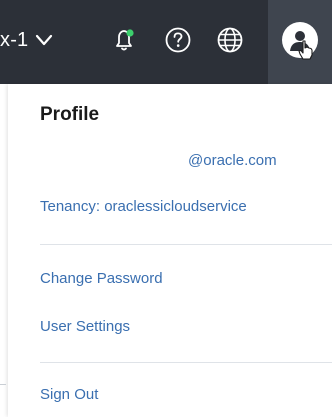 Image resolution: width=332 pixels, height=417 pixels. I want to click on page-edge-tick, so click(3, 384).